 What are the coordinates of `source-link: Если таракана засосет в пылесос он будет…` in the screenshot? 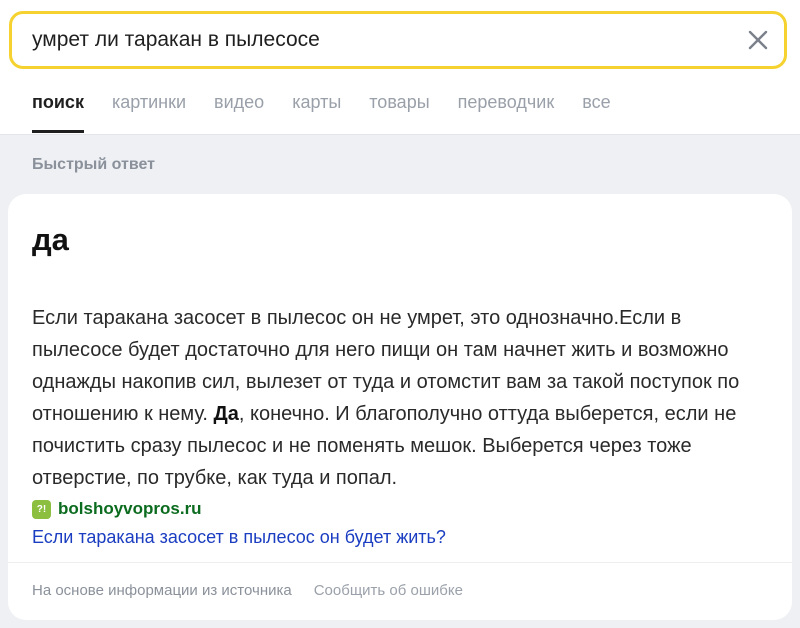 It's located at (239, 537).